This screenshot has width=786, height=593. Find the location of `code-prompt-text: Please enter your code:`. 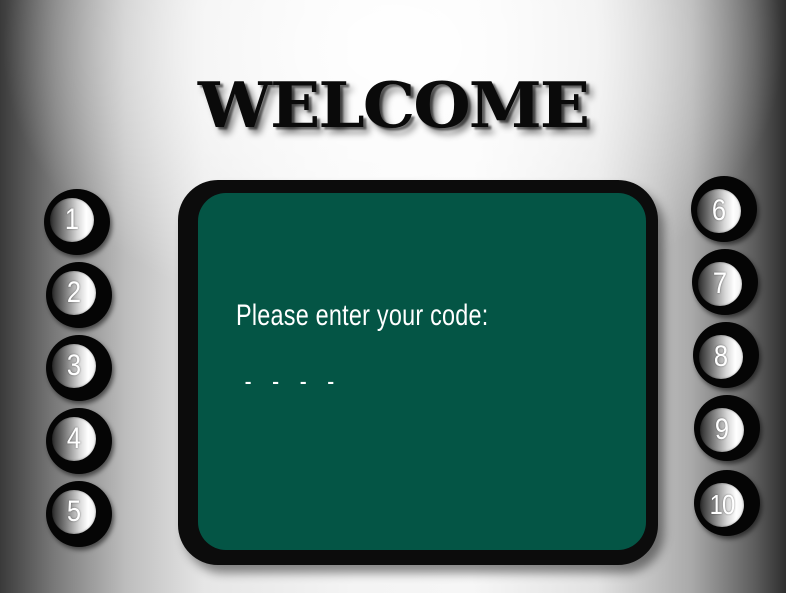

code-prompt-text: Please enter your code: is located at coordinates (362, 315).